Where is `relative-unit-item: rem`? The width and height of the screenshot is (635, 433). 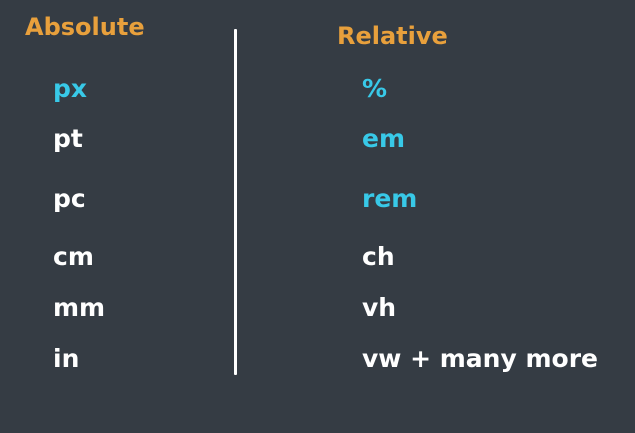 relative-unit-item: rem is located at coordinates (390, 198).